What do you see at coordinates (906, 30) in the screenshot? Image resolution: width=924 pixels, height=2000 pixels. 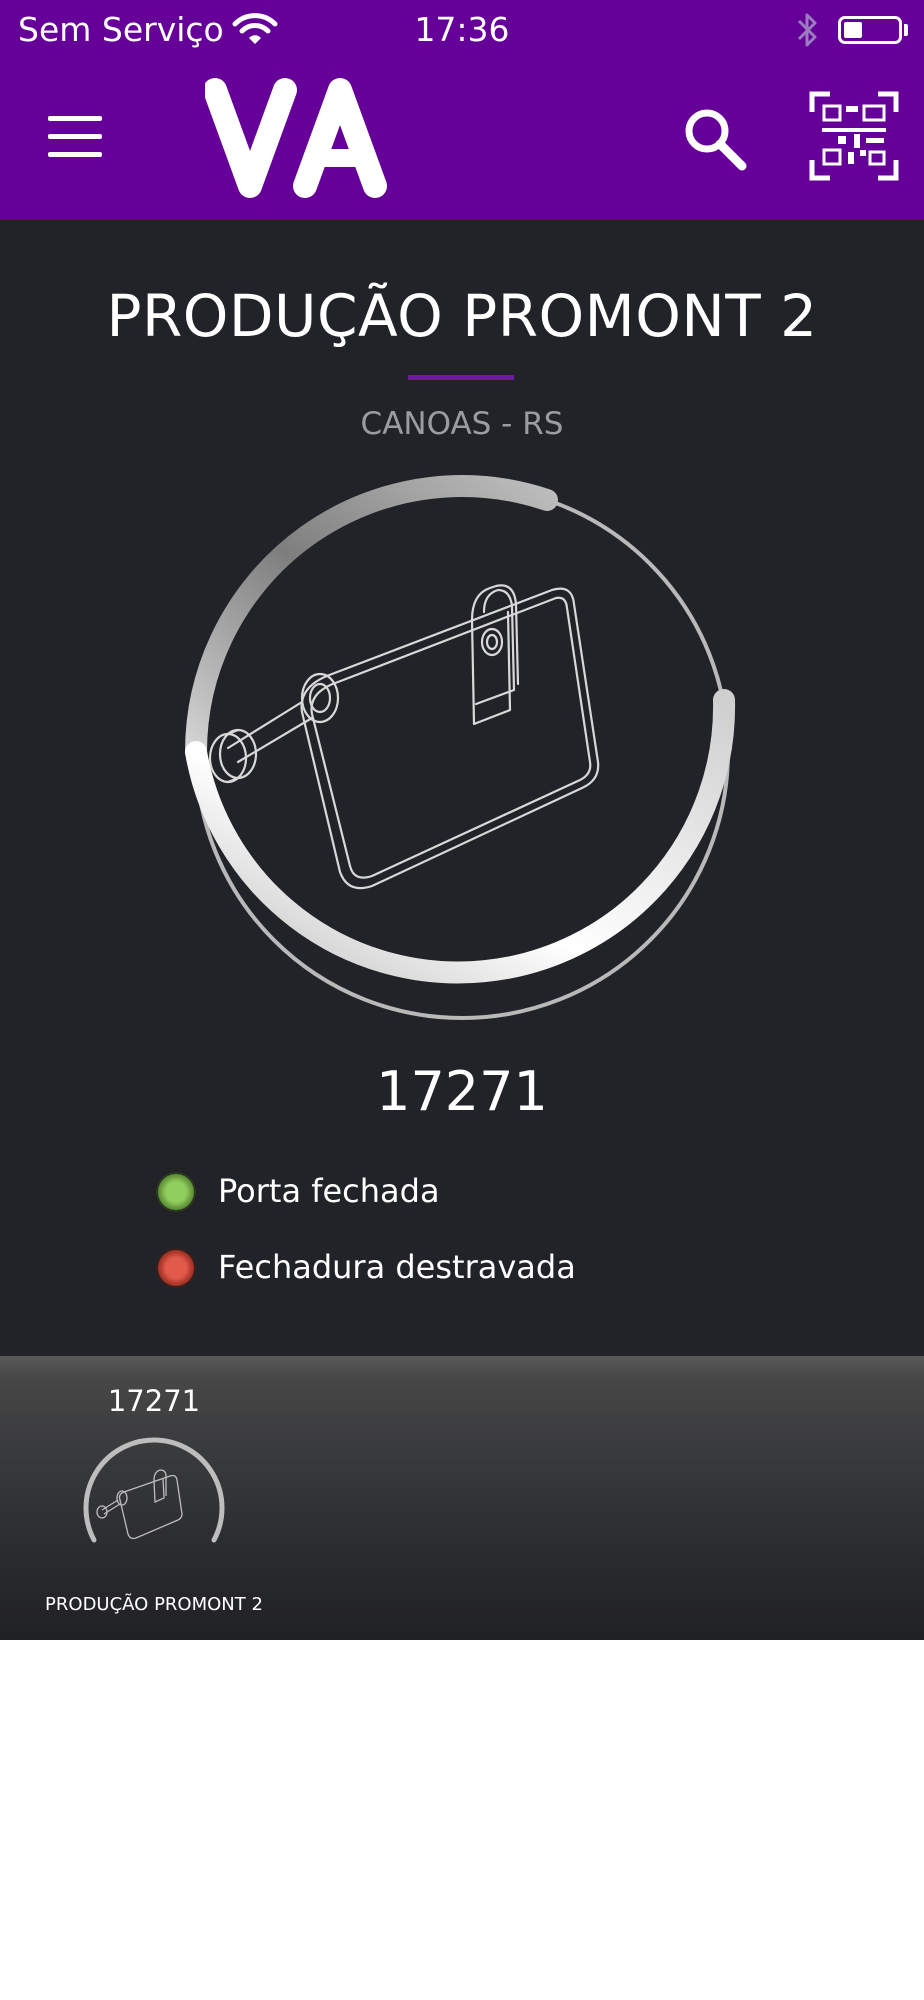 I see `battery-tip` at bounding box center [906, 30].